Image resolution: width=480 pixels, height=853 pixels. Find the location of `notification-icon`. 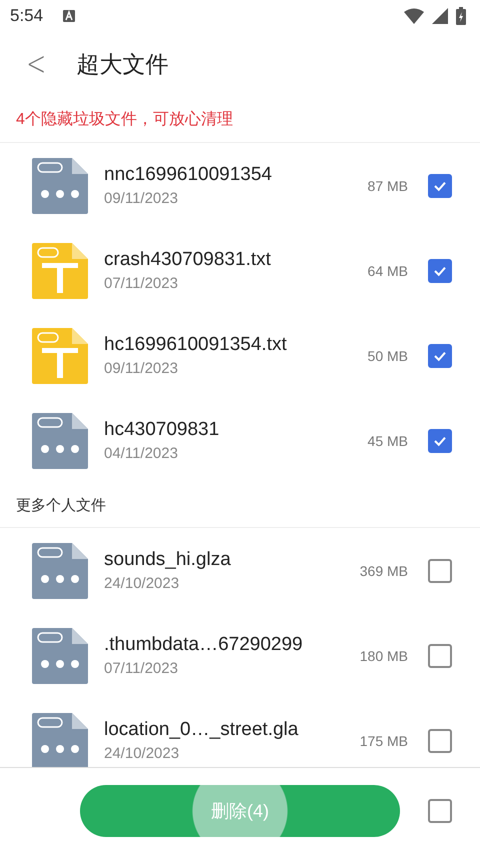

notification-icon is located at coordinates (69, 16).